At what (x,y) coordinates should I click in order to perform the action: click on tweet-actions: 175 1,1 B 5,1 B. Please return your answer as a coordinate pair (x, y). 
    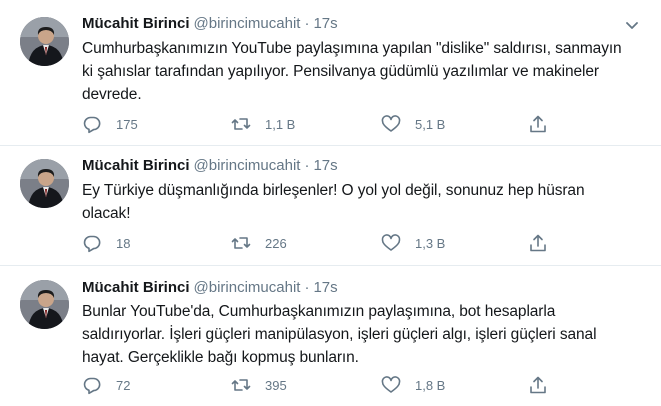
    Looking at the image, I should click on (322, 124).